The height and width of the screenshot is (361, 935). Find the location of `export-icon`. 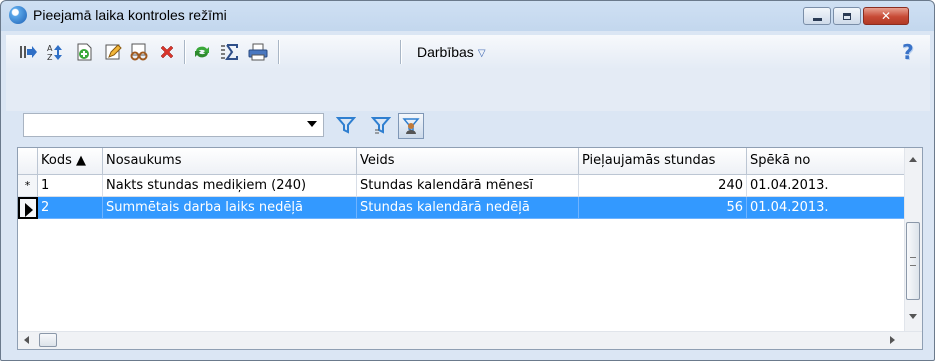

export-icon is located at coordinates (28, 52).